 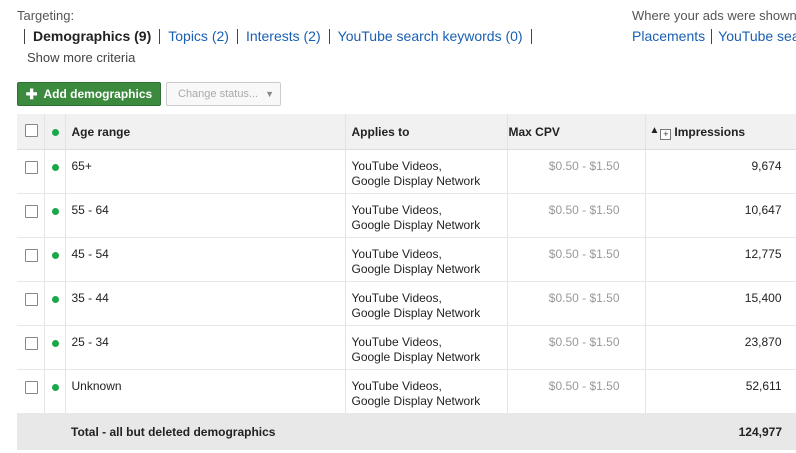 What do you see at coordinates (720, 259) in the screenshot?
I see `impressions-cell: 12,775` at bounding box center [720, 259].